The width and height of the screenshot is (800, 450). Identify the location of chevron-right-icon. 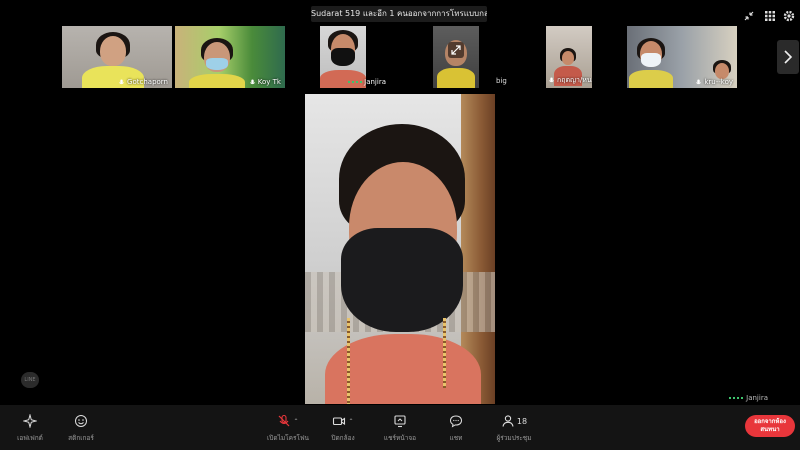
(788, 57).